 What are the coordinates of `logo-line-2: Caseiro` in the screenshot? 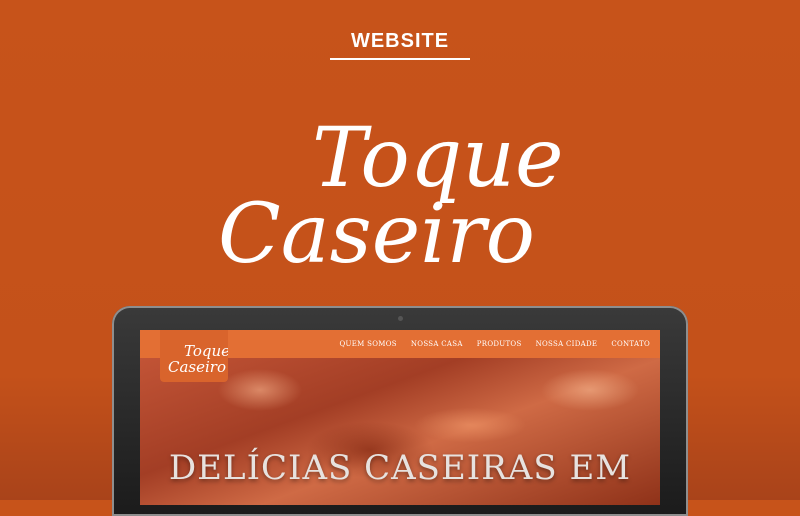 It's located at (376, 234).